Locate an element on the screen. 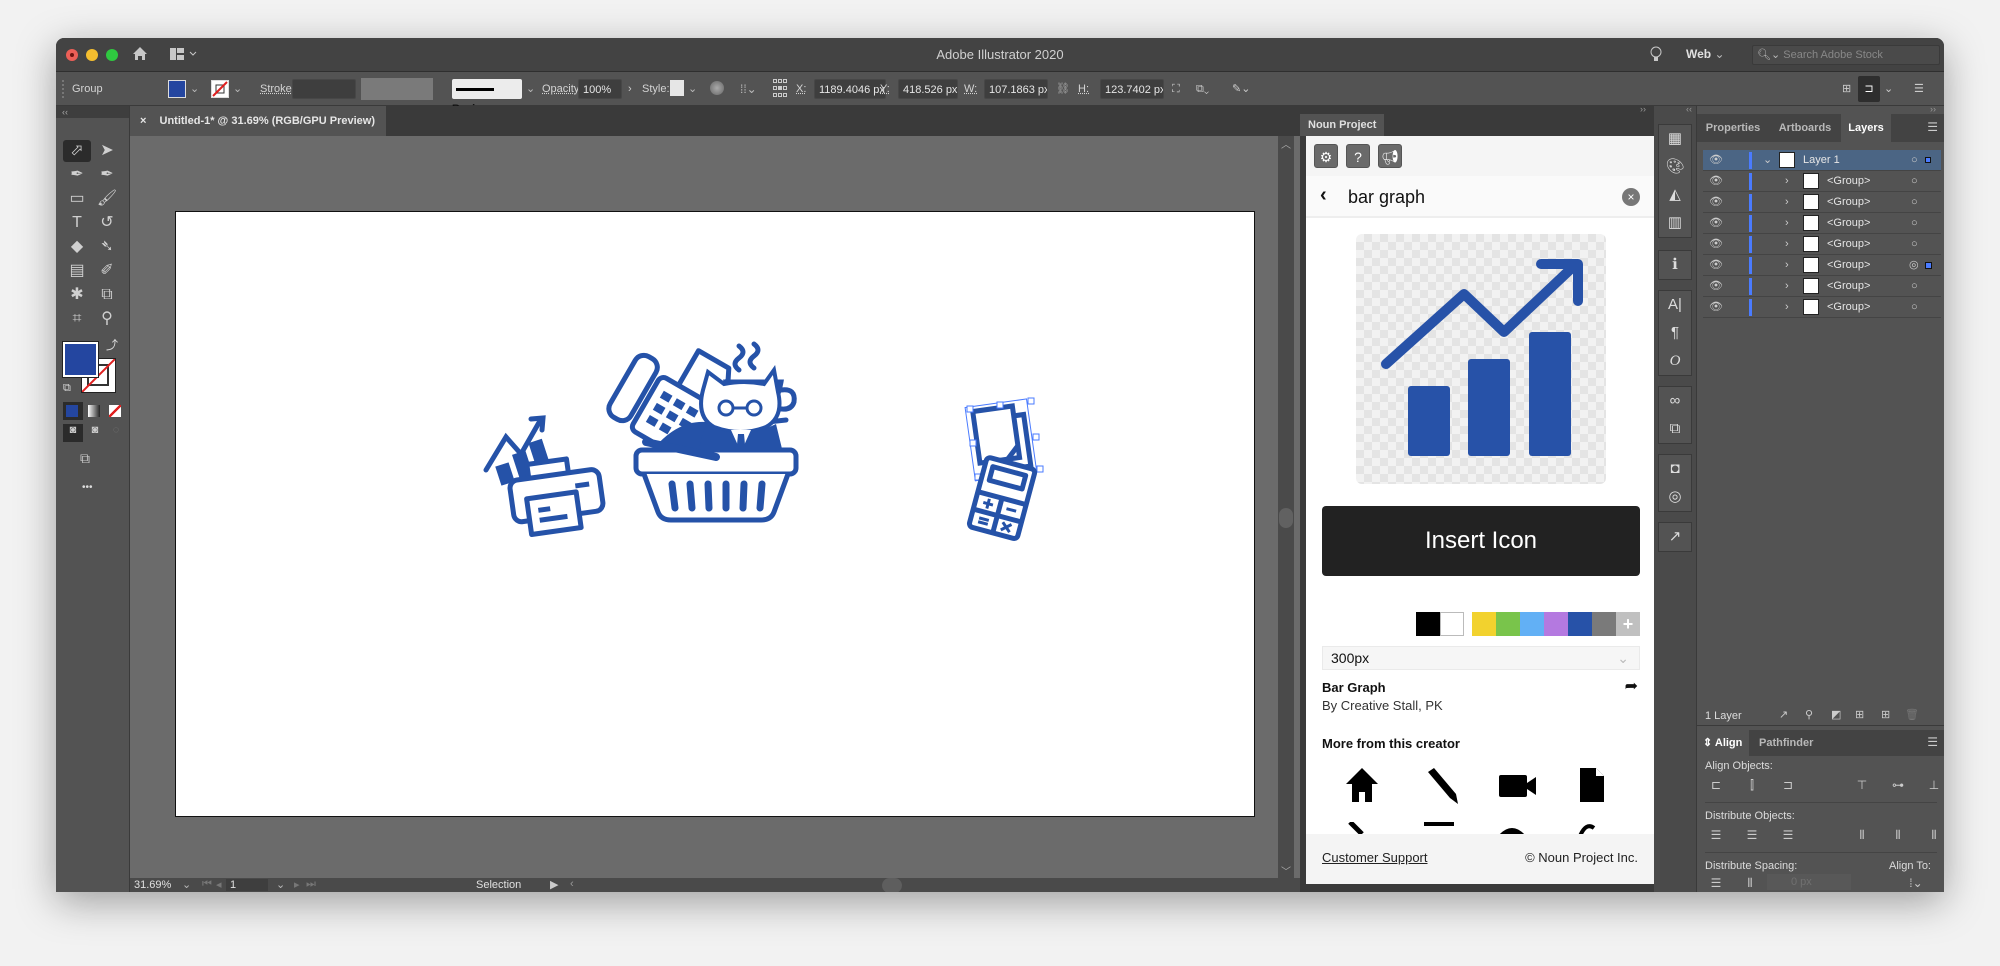  align-vertical-center-icon: ⊶ is located at coordinates (1898, 785).